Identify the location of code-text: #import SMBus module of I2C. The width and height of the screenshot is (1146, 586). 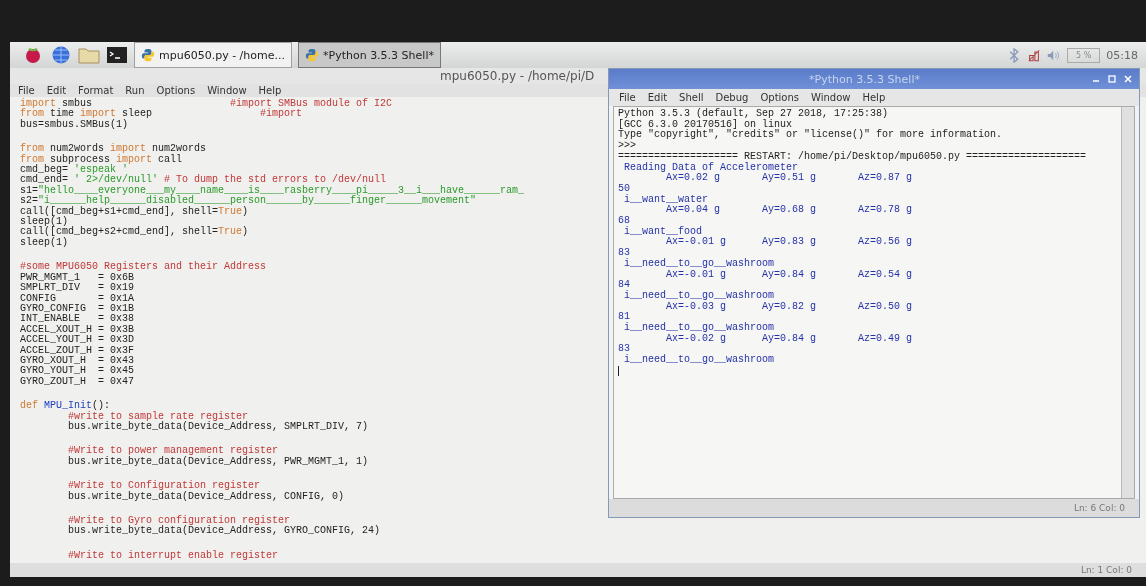
(311, 103).